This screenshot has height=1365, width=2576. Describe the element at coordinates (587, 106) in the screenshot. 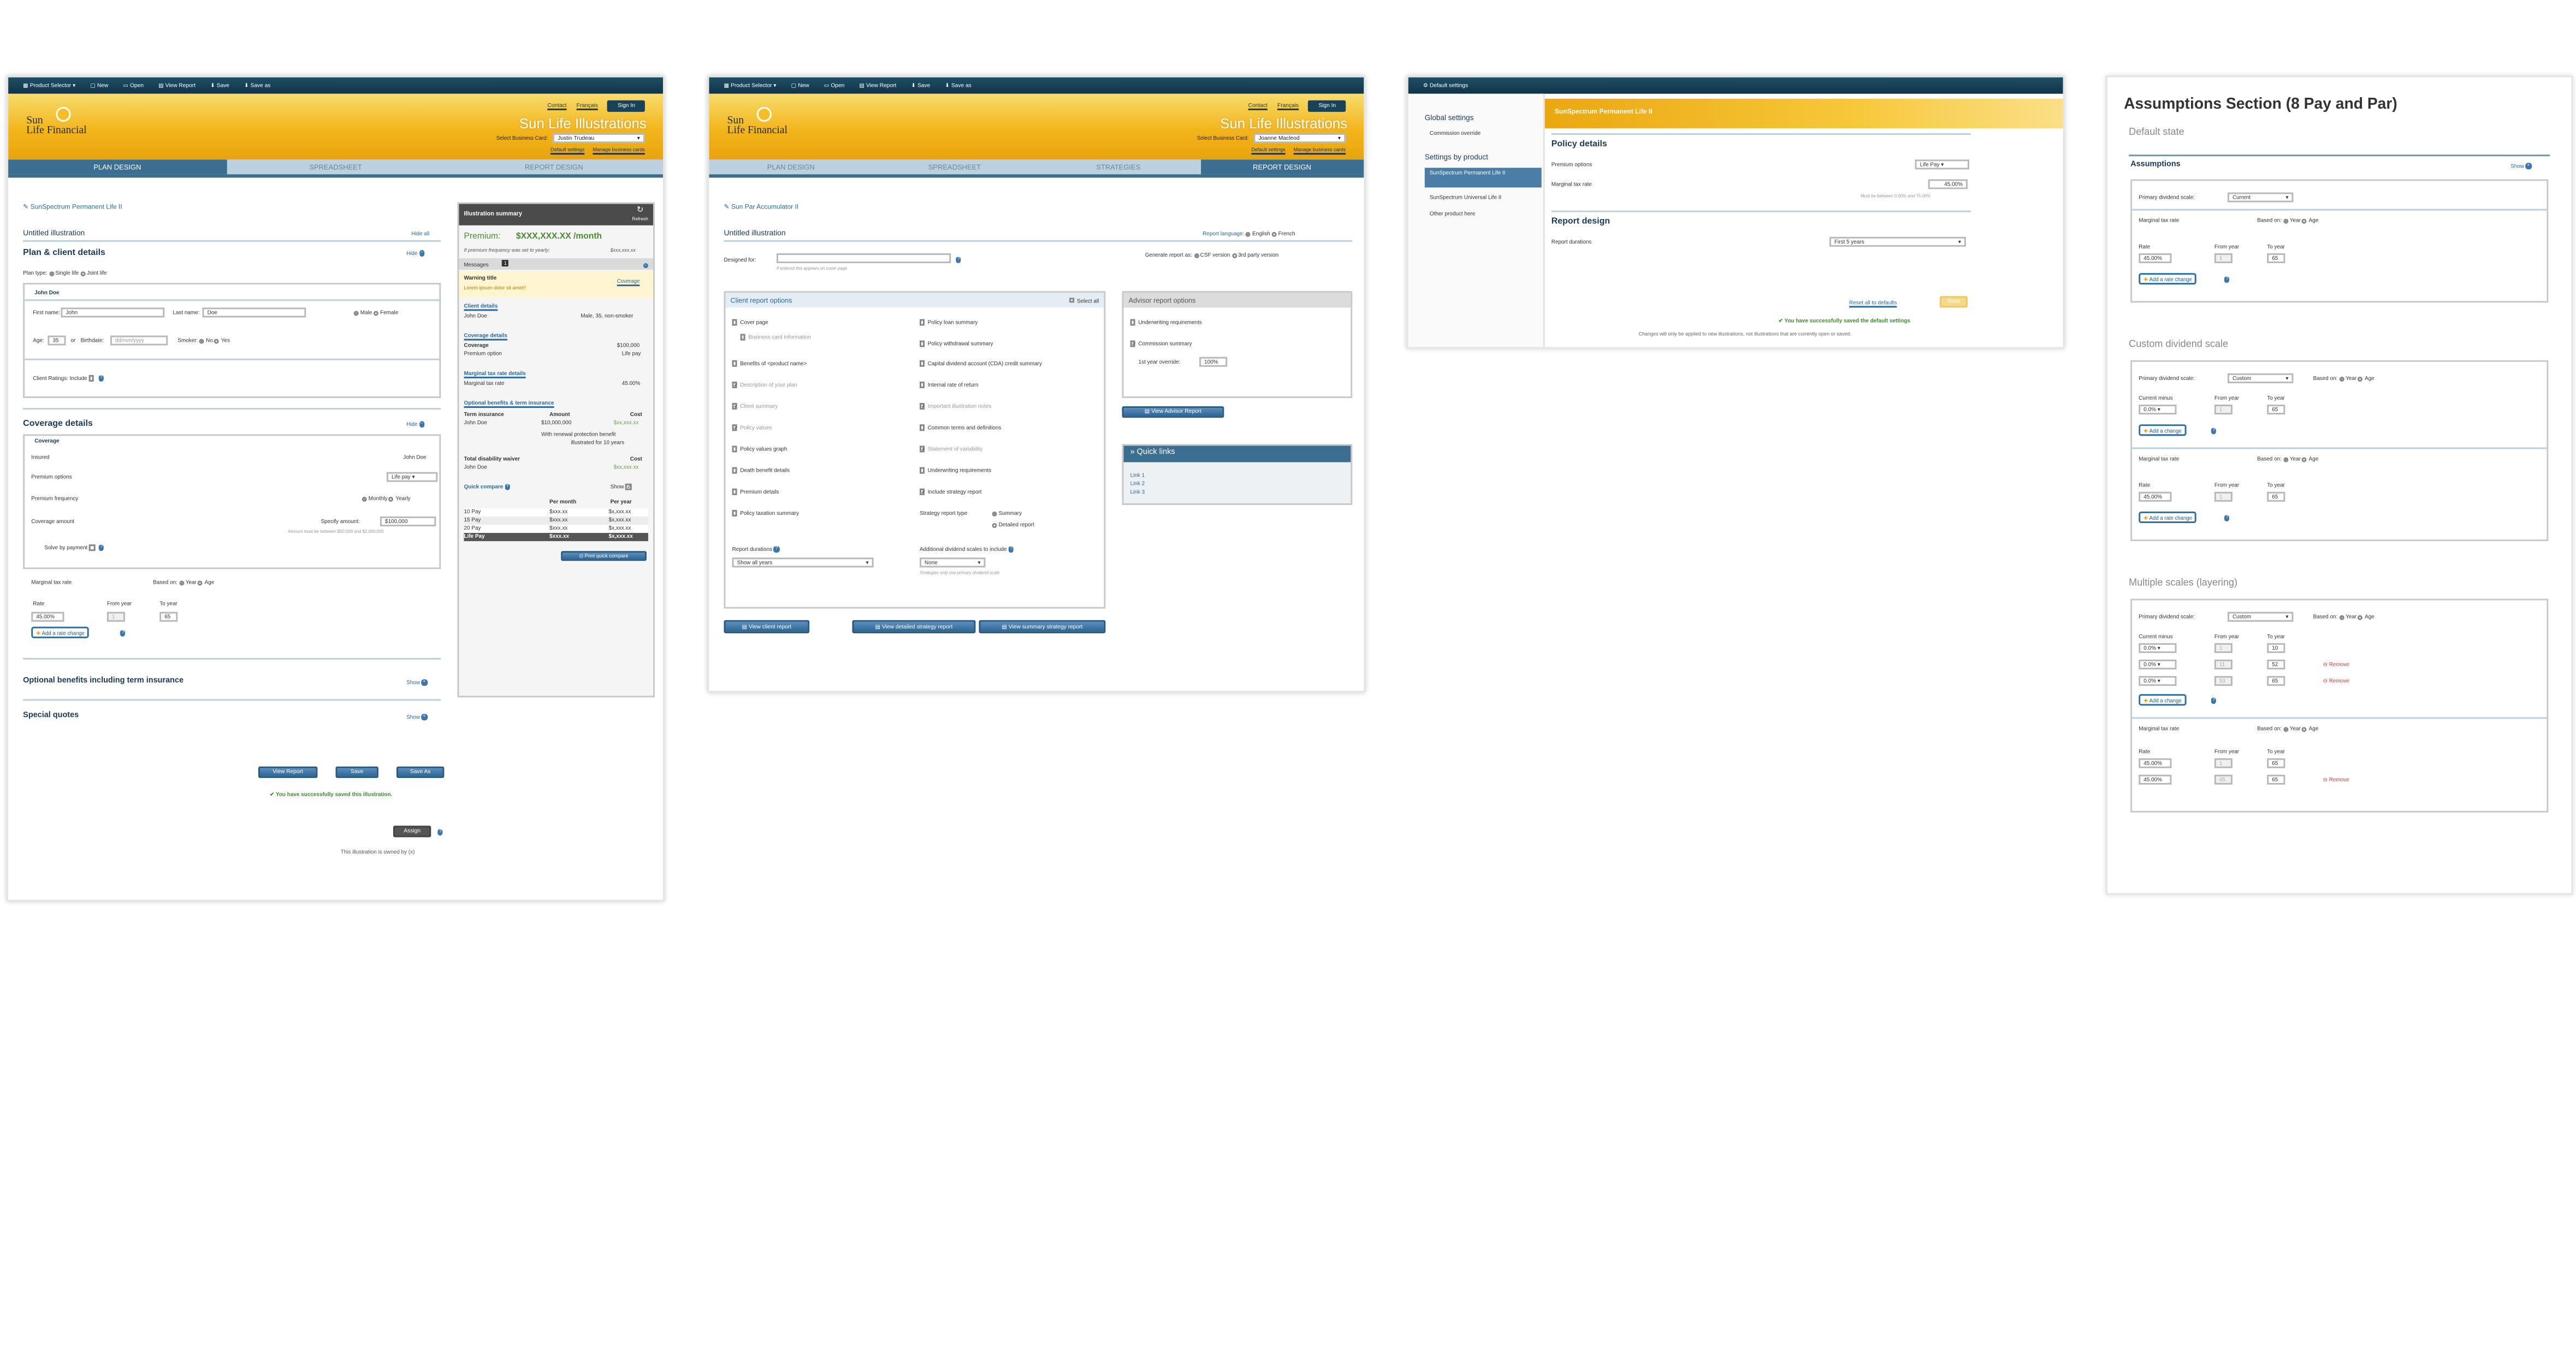

I see `francais-link: Français` at that location.